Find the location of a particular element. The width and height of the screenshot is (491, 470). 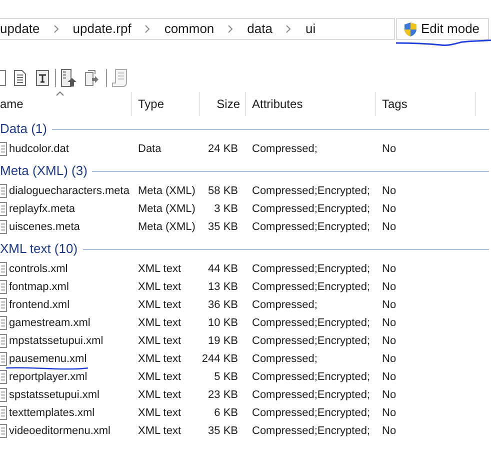

file-size: 23 KB is located at coordinates (223, 395).